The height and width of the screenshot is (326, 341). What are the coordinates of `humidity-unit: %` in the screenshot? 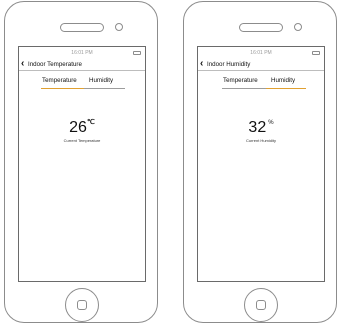 It's located at (271, 123).